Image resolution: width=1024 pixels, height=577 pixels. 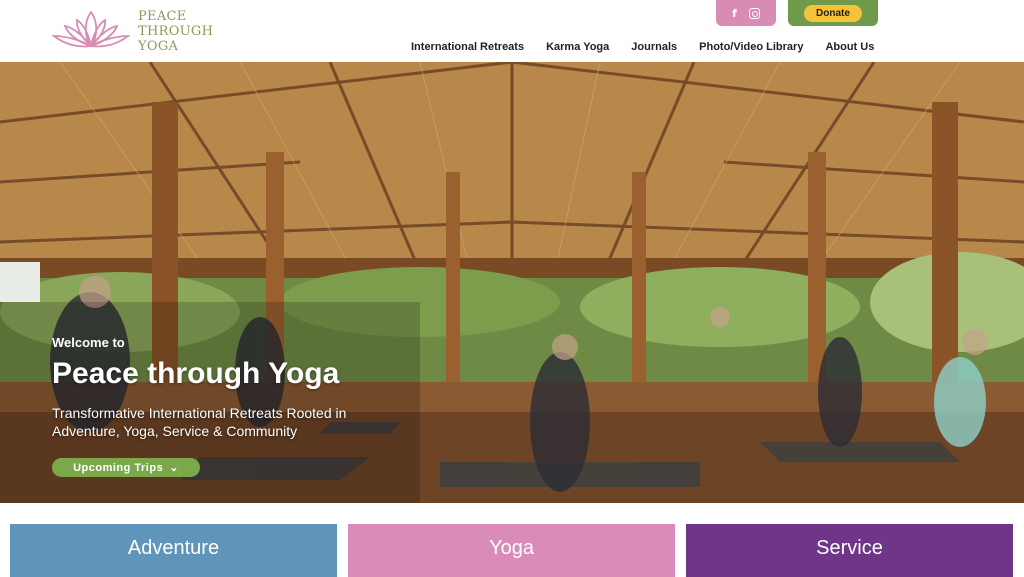 I want to click on pillar-label: Adventure, so click(x=173, y=548).